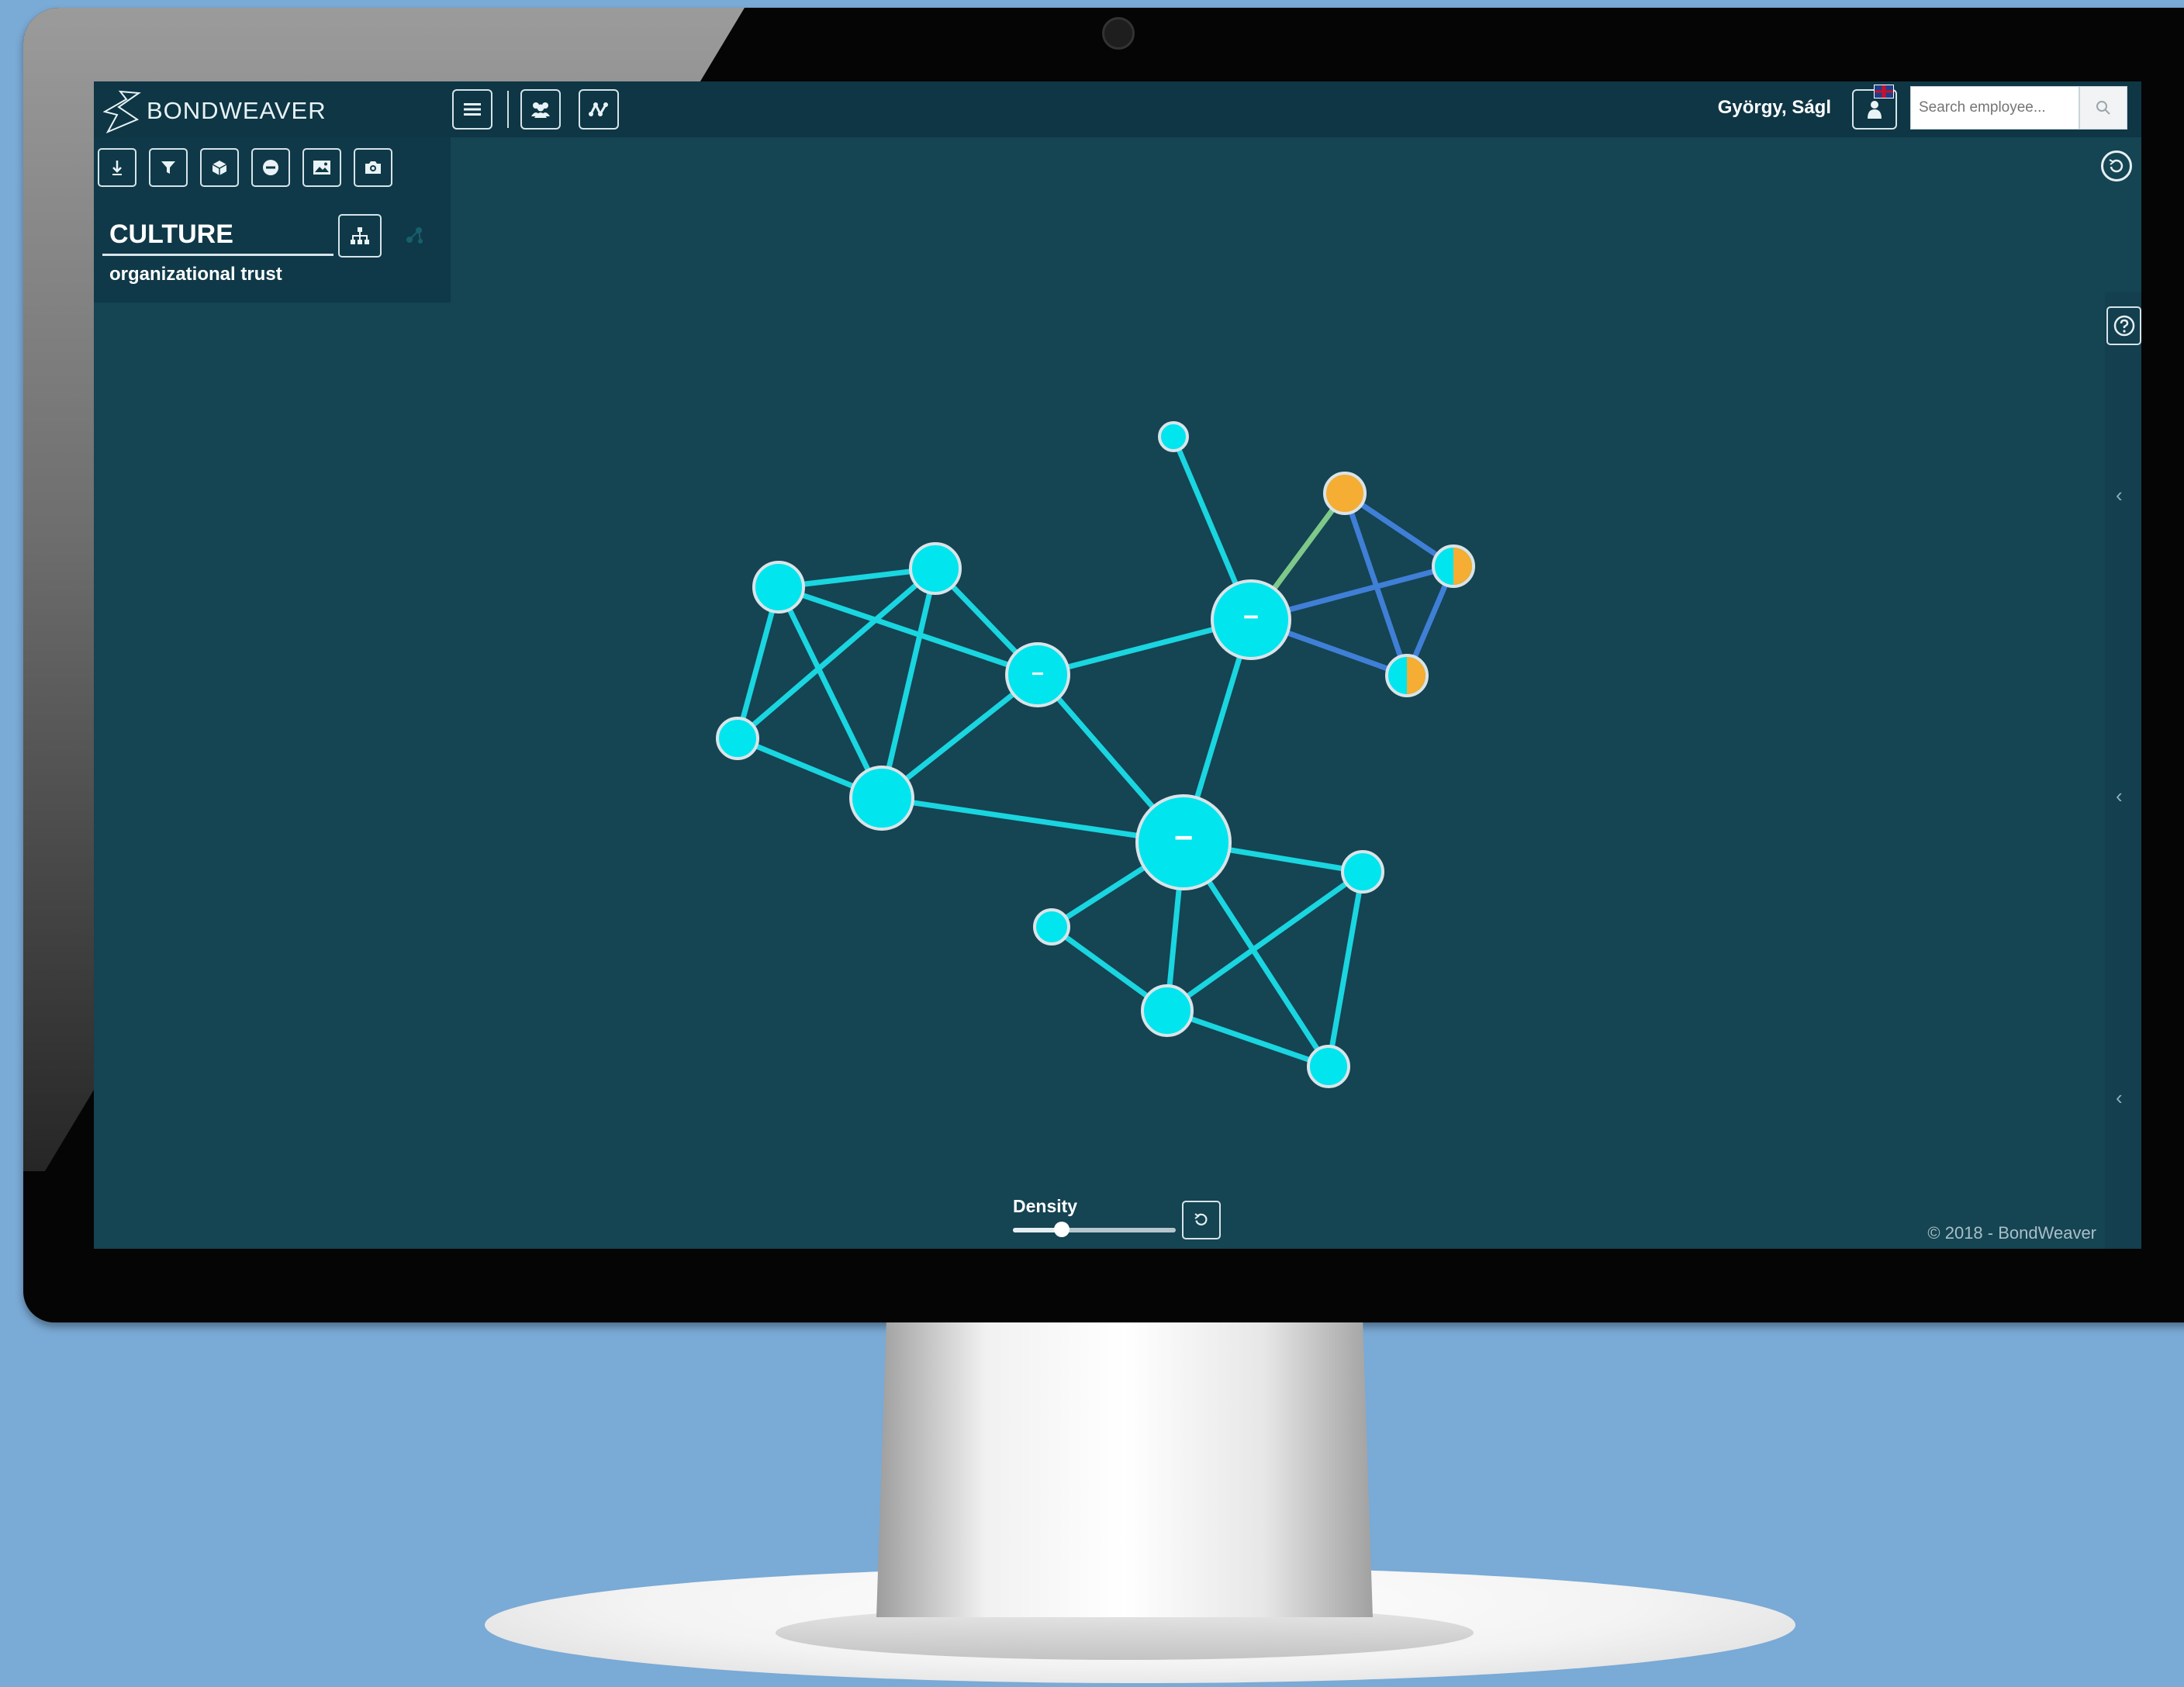  I want to click on reset-icon, so click(1201, 1219).